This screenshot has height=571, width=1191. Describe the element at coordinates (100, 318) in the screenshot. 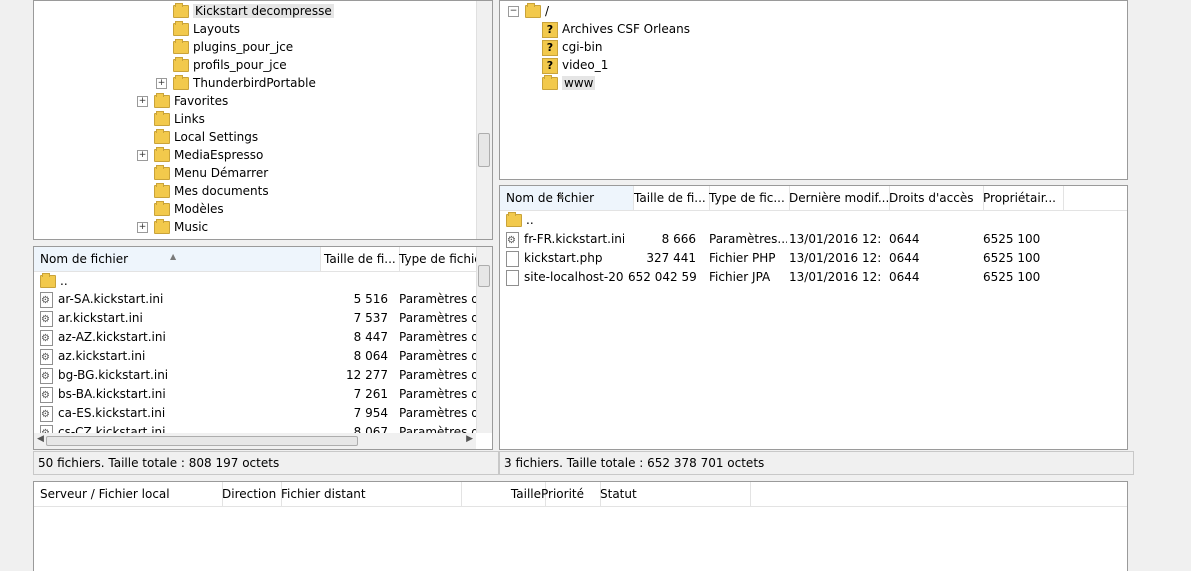

I see `local-file-name: ar.kickstart.ini` at that location.